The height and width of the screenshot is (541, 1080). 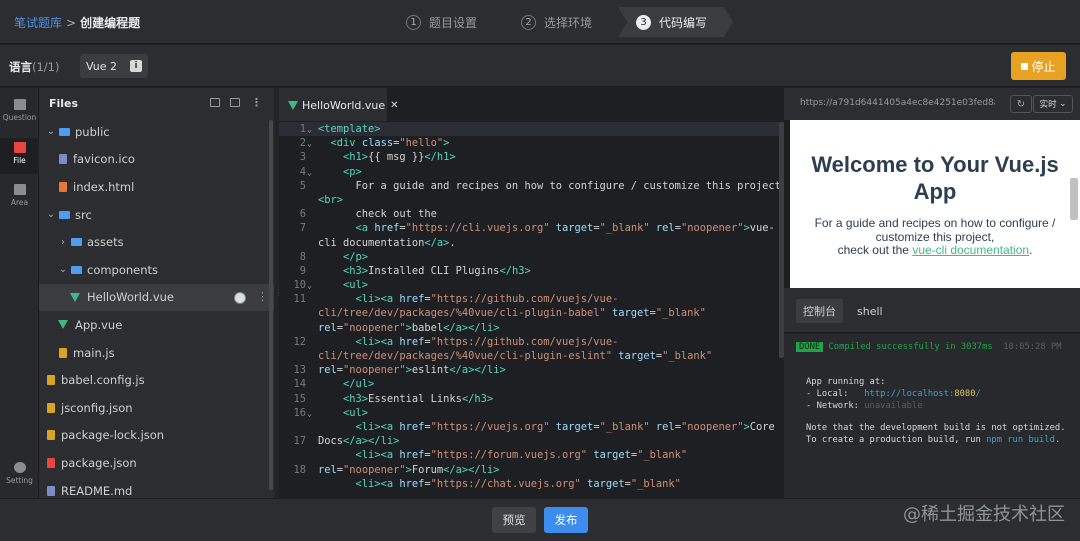 What do you see at coordinates (51, 462) in the screenshot?
I see `npm-file-icon` at bounding box center [51, 462].